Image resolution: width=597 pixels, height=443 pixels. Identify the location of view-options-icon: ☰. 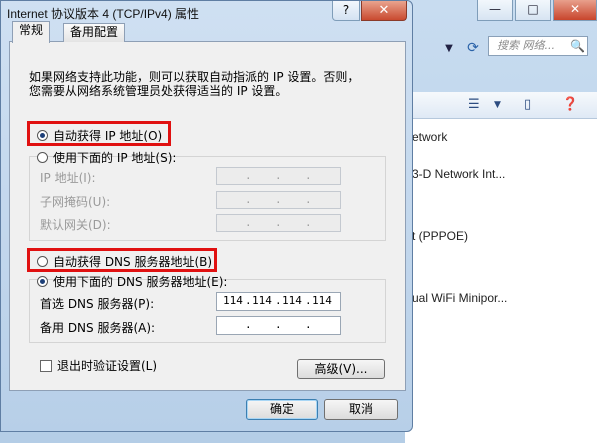
(474, 104).